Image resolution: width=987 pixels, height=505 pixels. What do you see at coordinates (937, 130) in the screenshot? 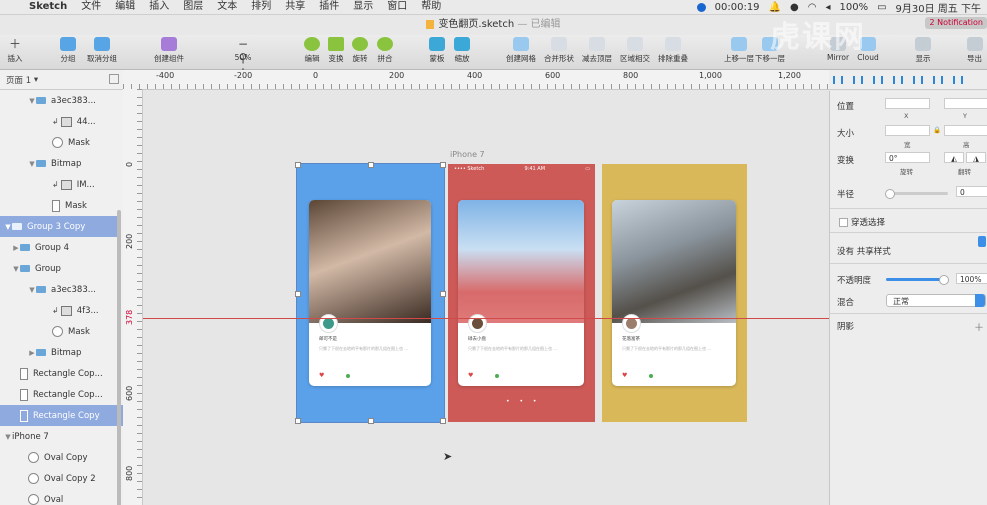
I see `lock-icon: 🔒` at bounding box center [937, 130].